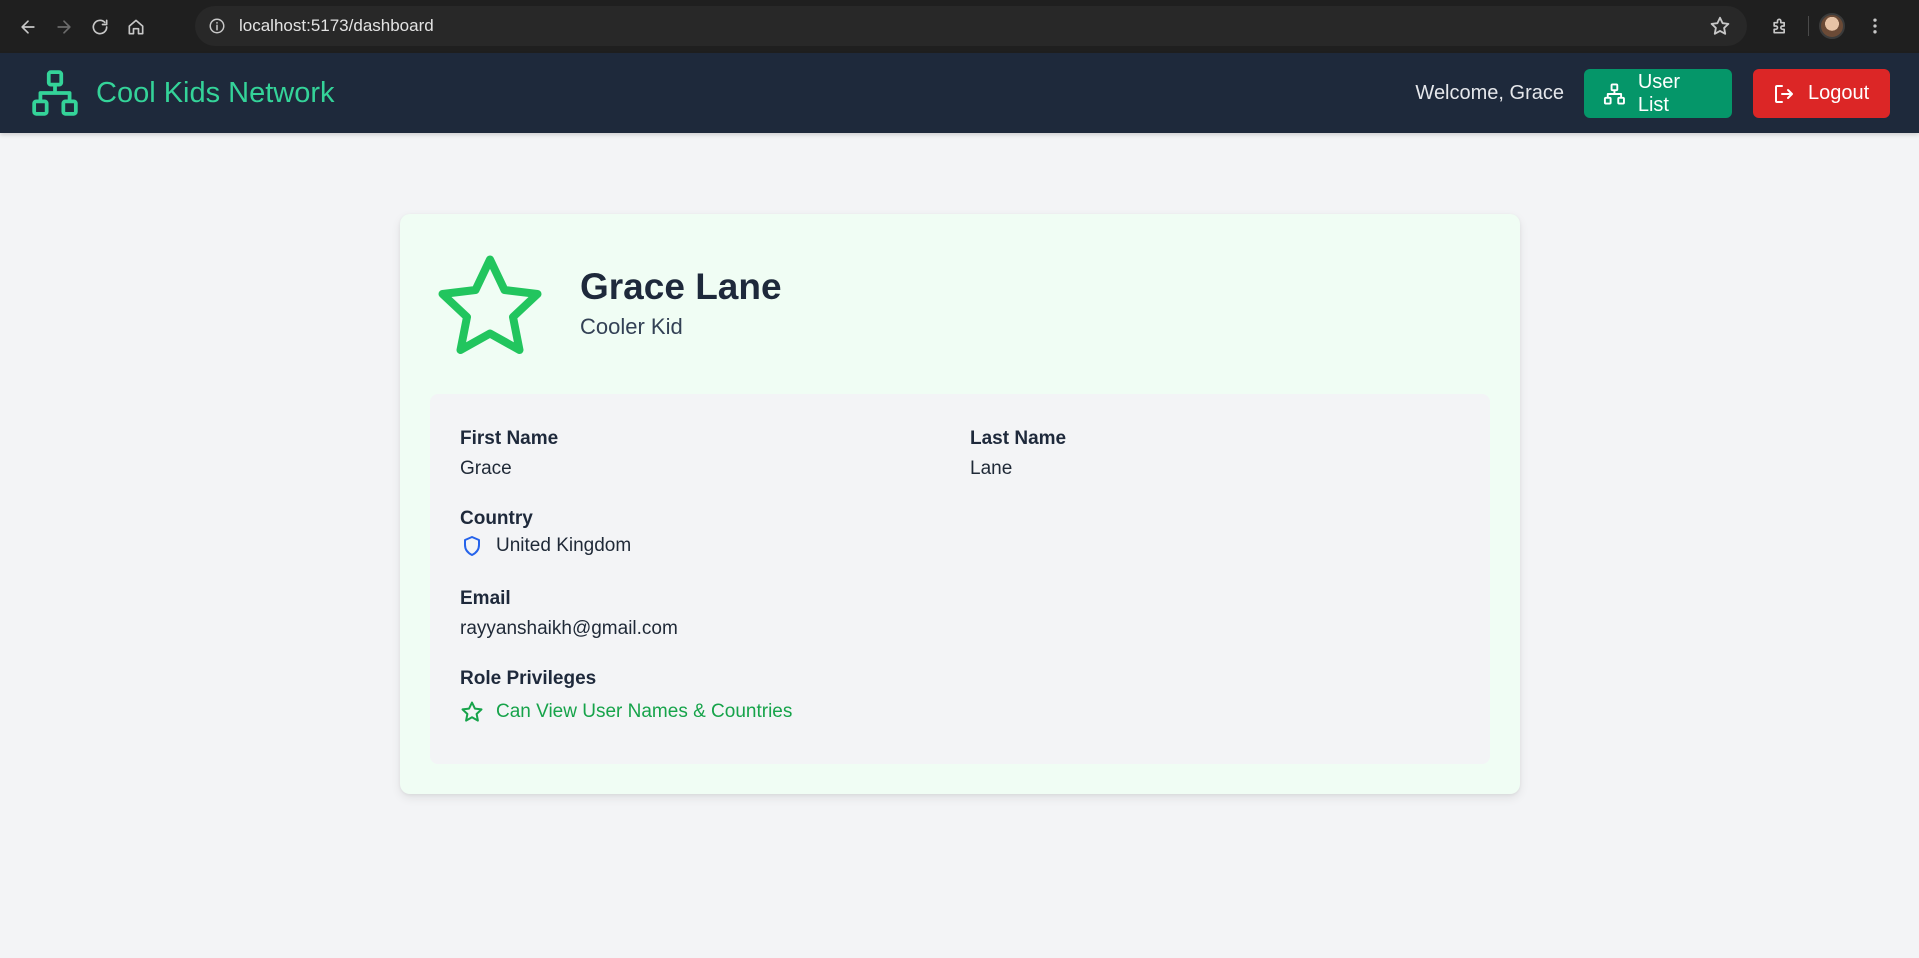  Describe the element at coordinates (136, 27) in the screenshot. I see `home-icon` at that location.